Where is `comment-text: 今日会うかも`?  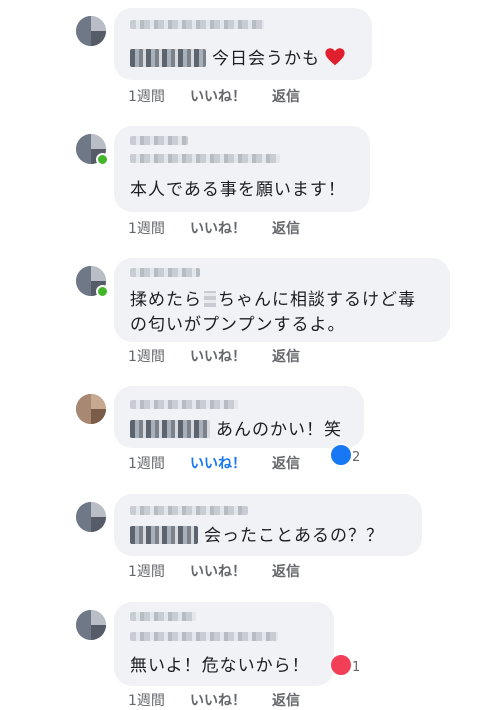
comment-text: 今日会うかも is located at coordinates (266, 59).